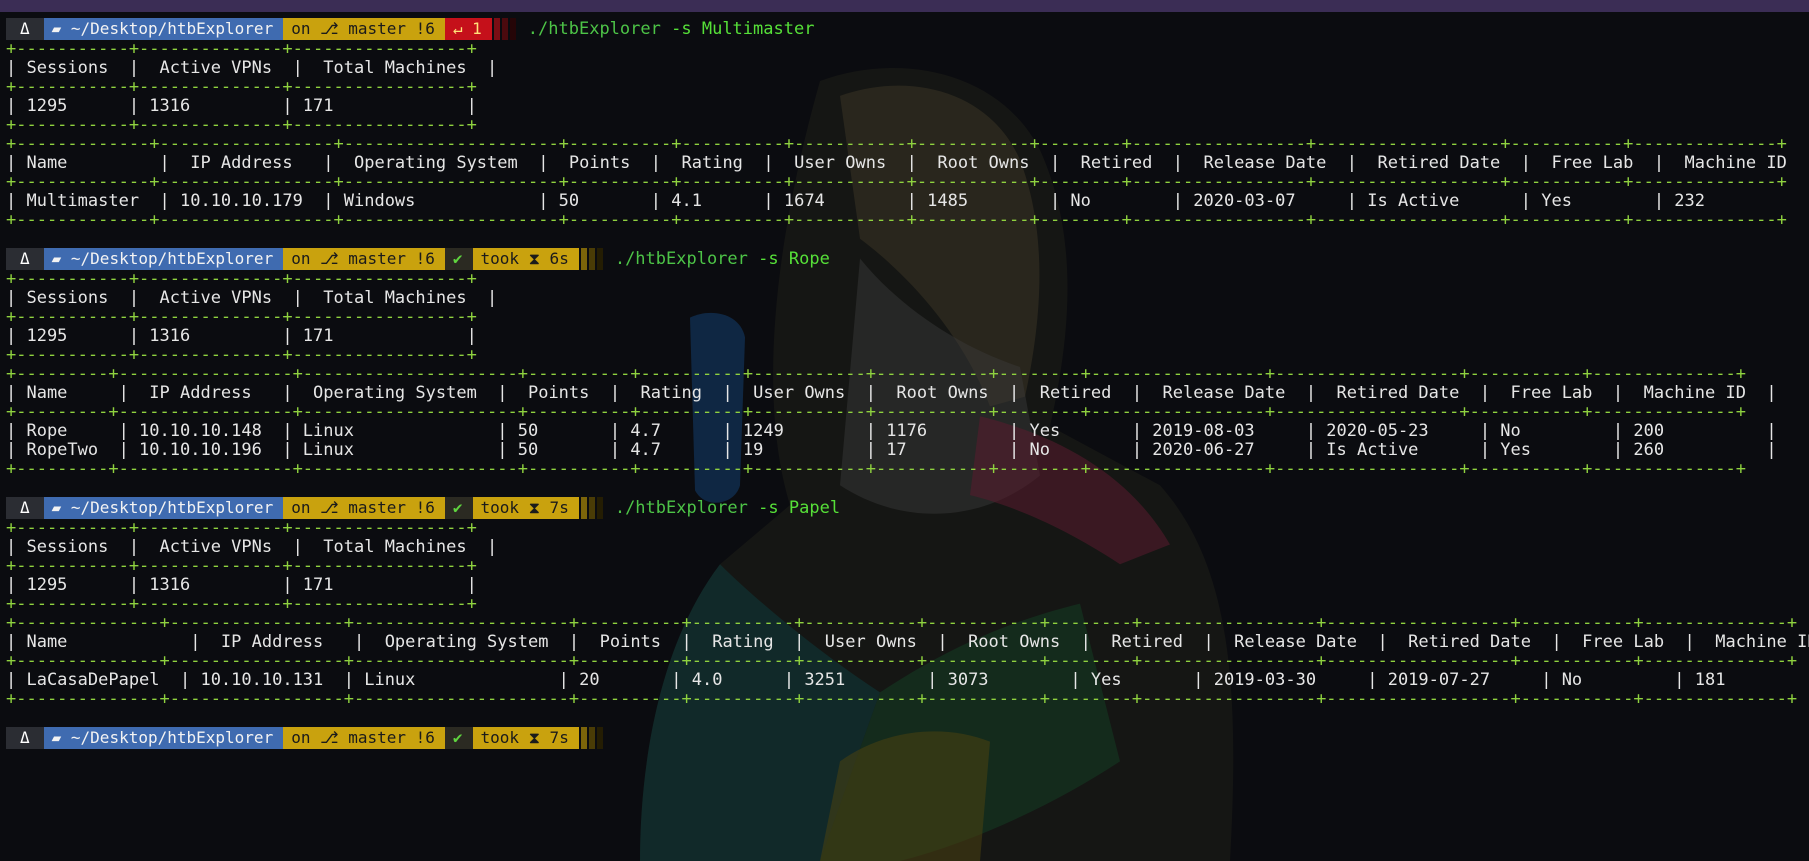 This screenshot has height=861, width=1809. Describe the element at coordinates (727, 508) in the screenshot. I see `command-line: ./htbExplorer -s Papel` at that location.